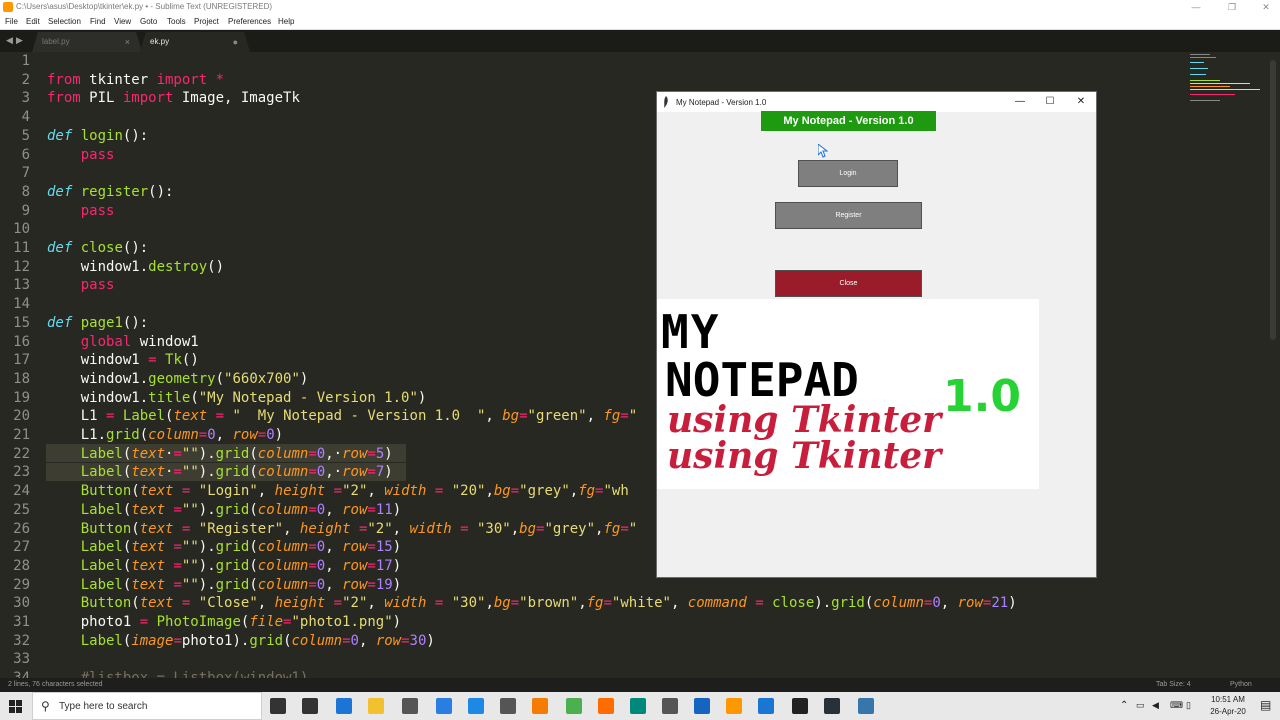 The height and width of the screenshot is (720, 1280). I want to click on tab-label: ek.py, so click(160, 41).